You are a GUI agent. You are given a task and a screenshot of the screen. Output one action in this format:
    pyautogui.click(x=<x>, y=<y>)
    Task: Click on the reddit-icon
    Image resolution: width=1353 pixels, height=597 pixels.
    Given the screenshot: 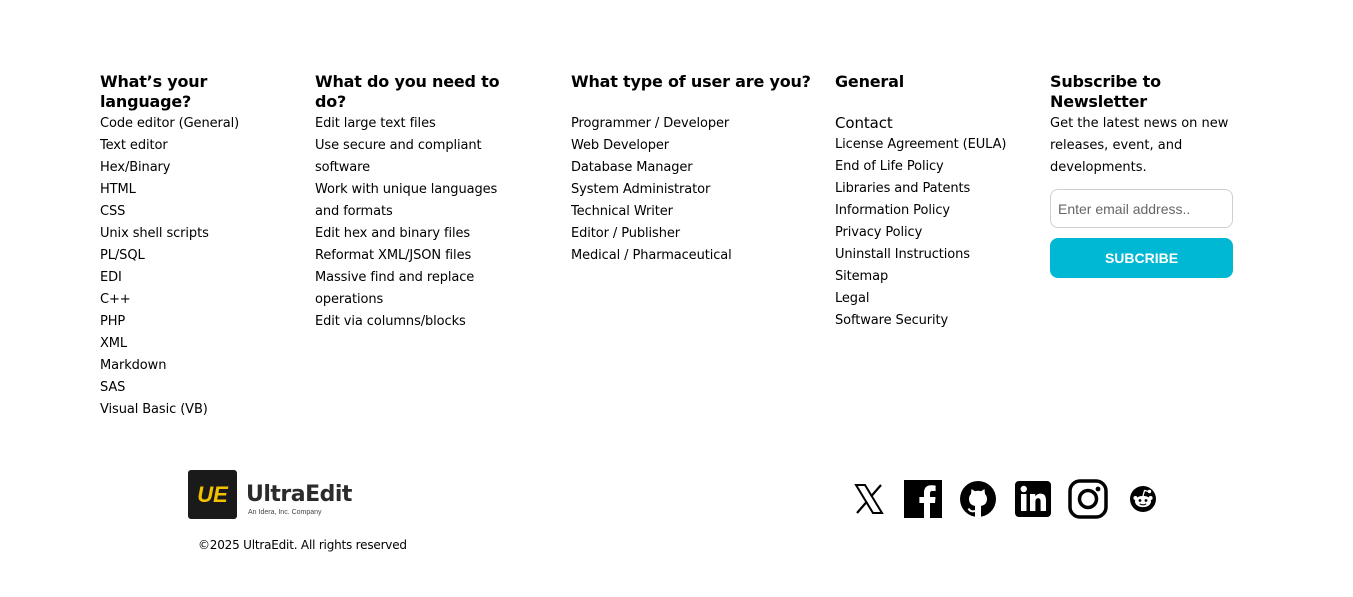 What is the action you would take?
    pyautogui.click(x=1143, y=499)
    